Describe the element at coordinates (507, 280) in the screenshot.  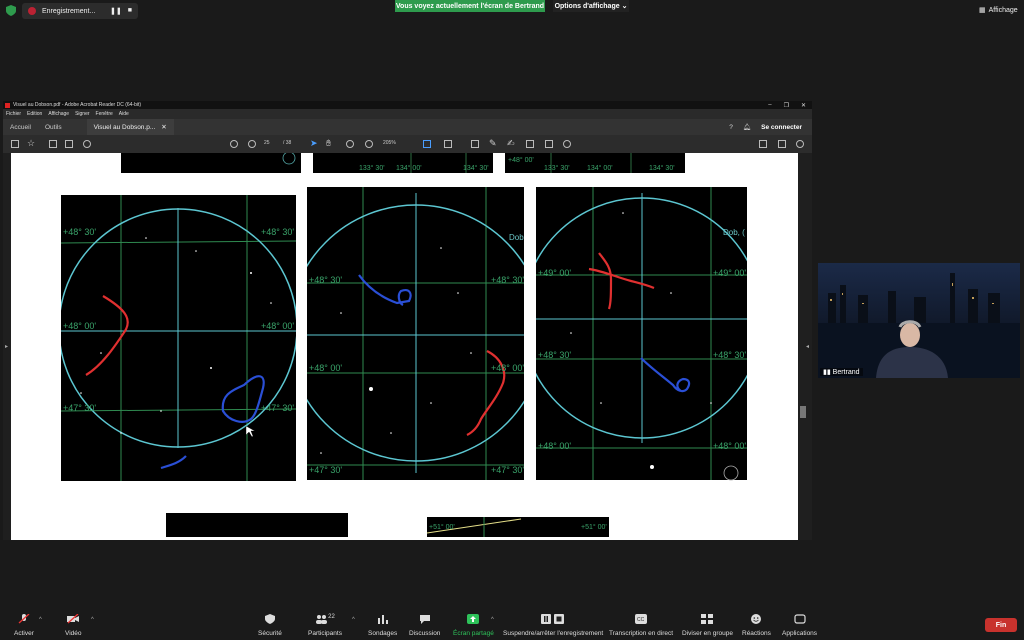
I see `middle-label-2: +48° 30'` at that location.